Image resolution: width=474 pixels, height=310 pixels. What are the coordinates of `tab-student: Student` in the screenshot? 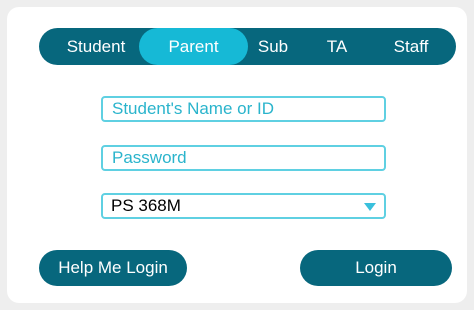 It's located at (96, 46).